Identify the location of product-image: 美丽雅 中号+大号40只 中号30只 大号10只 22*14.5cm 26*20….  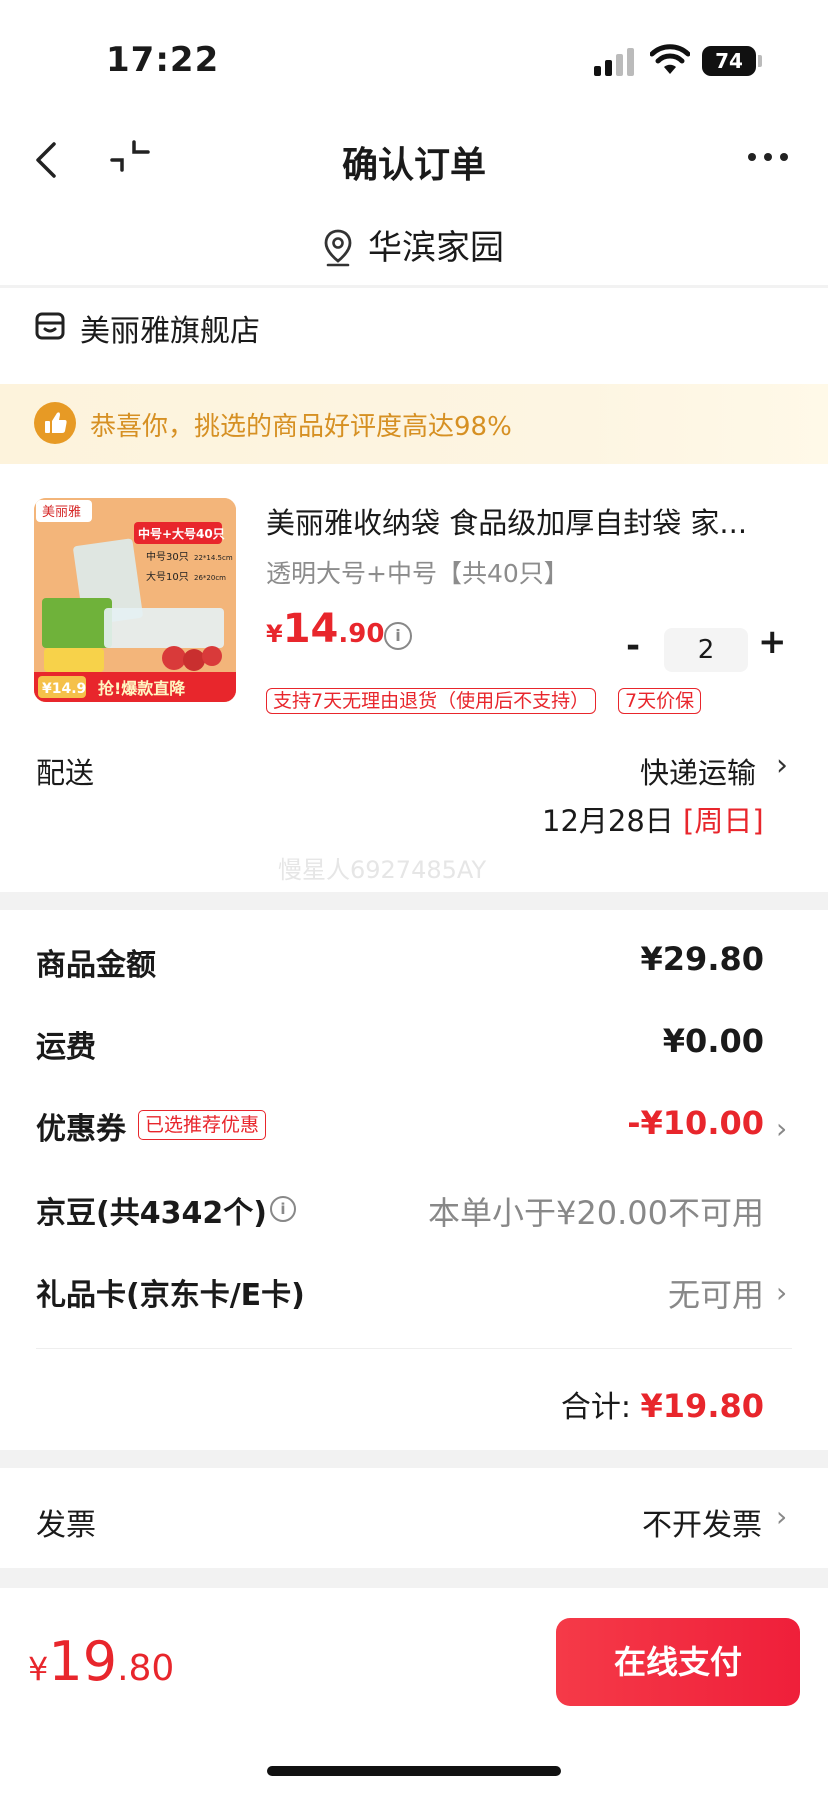
(135, 600).